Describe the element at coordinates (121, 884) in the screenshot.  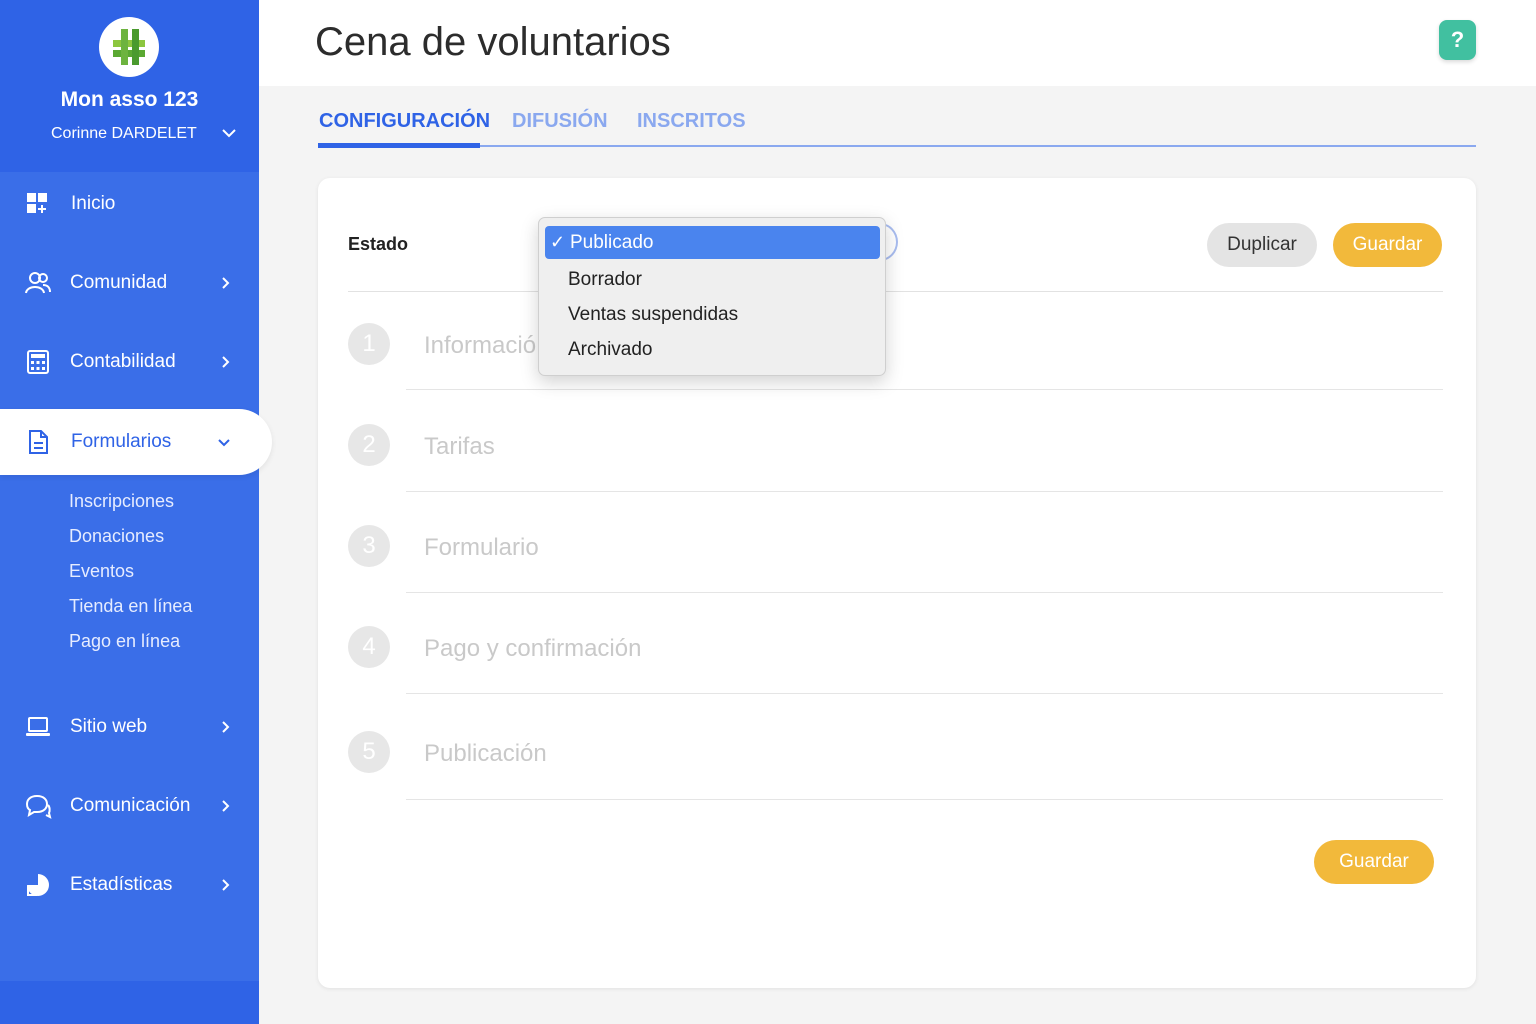
I see `sidebar-item-label: Estadísticas` at that location.